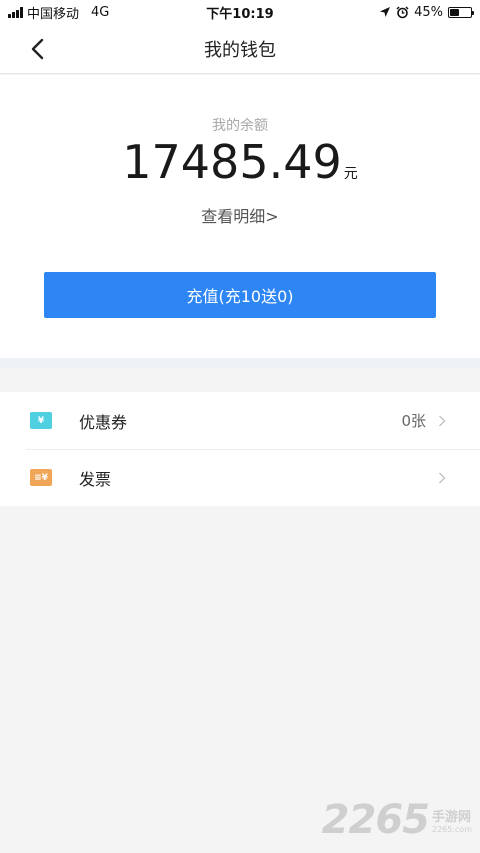  What do you see at coordinates (461, 12) in the screenshot?
I see `battery-icon` at bounding box center [461, 12].